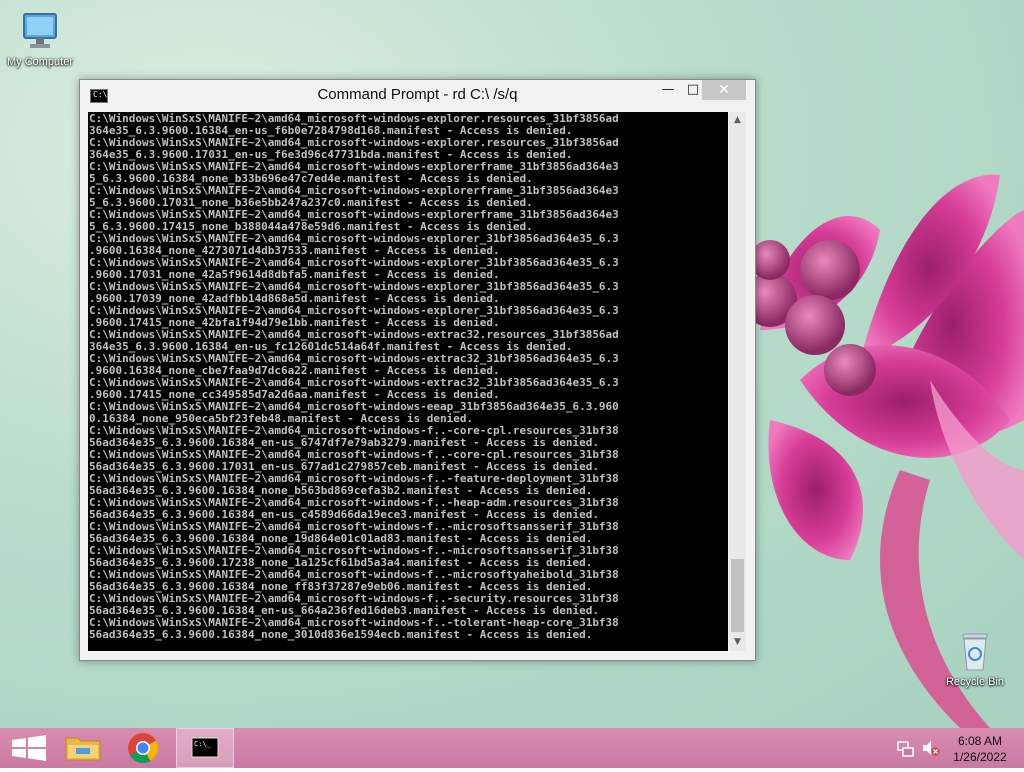 The height and width of the screenshot is (772, 1024). What do you see at coordinates (40, 30) in the screenshot?
I see `computer-icon` at bounding box center [40, 30].